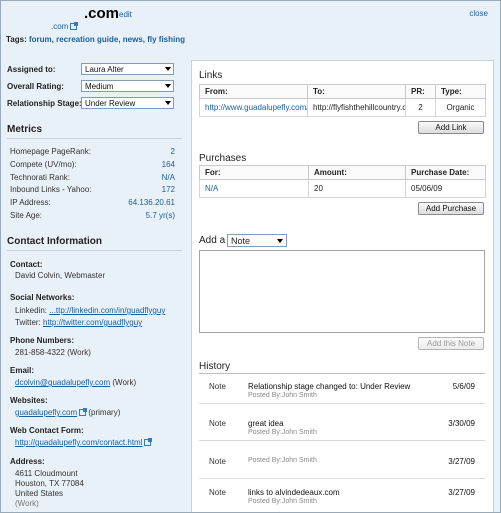  I want to click on add-purchase-button: Add Purchase, so click(451, 208).